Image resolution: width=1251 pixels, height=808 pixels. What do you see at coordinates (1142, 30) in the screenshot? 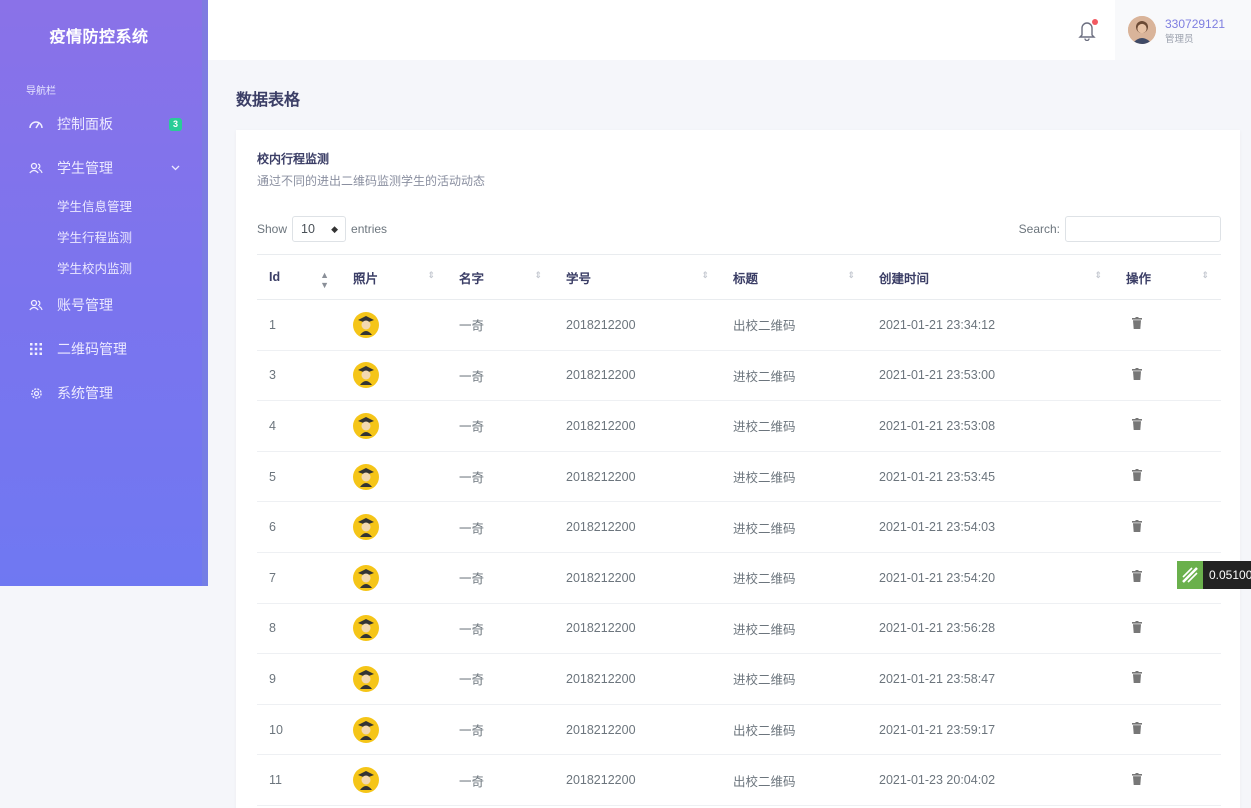
I see `avatar` at bounding box center [1142, 30].